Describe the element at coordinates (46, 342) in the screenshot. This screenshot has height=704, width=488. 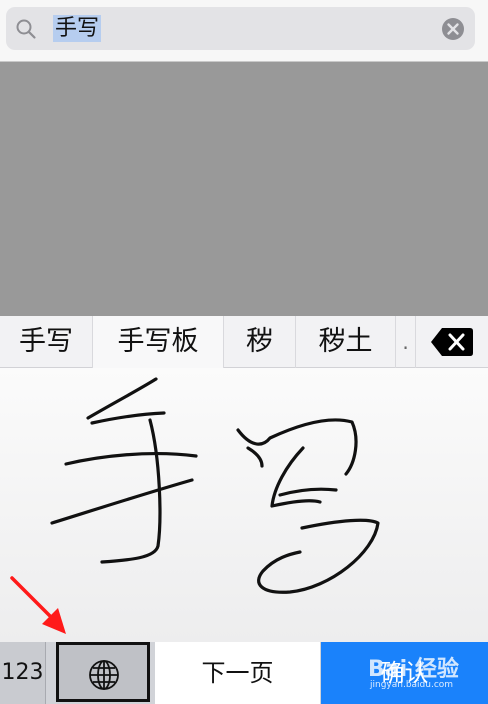
I see `candidate-item: 手写` at that location.